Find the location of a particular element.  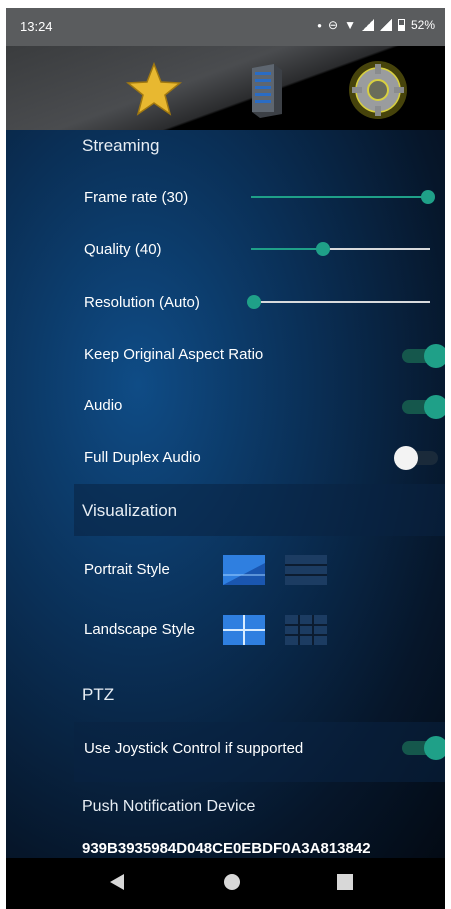

audio-label: Audio is located at coordinates (103, 405).